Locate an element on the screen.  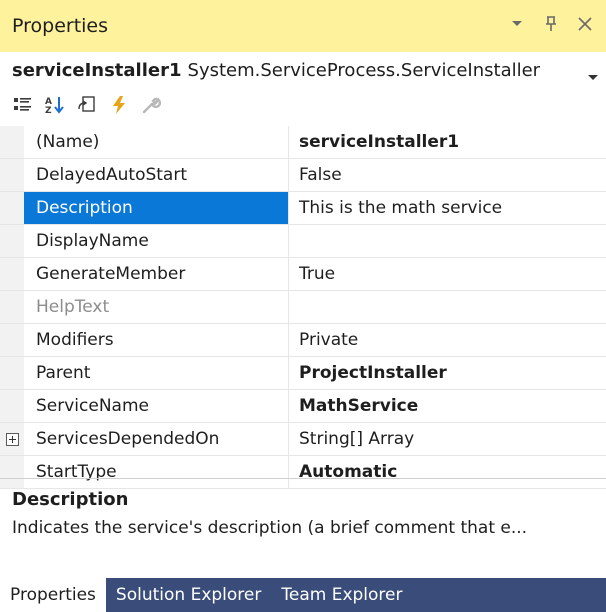
property-row-parent: Parent ProjectInstaller is located at coordinates (303, 373).